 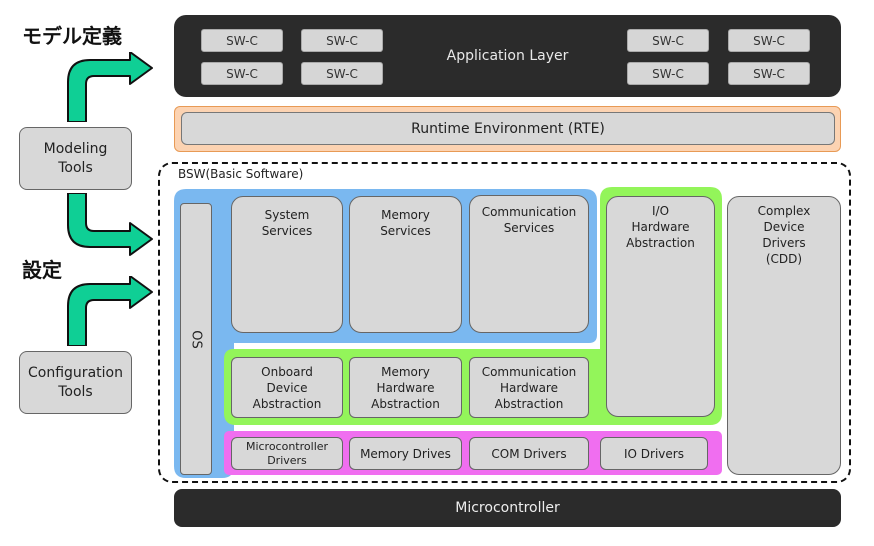 What do you see at coordinates (660, 243) in the screenshot?
I see `io-abstraction-label-3: Abstraction` at bounding box center [660, 243].